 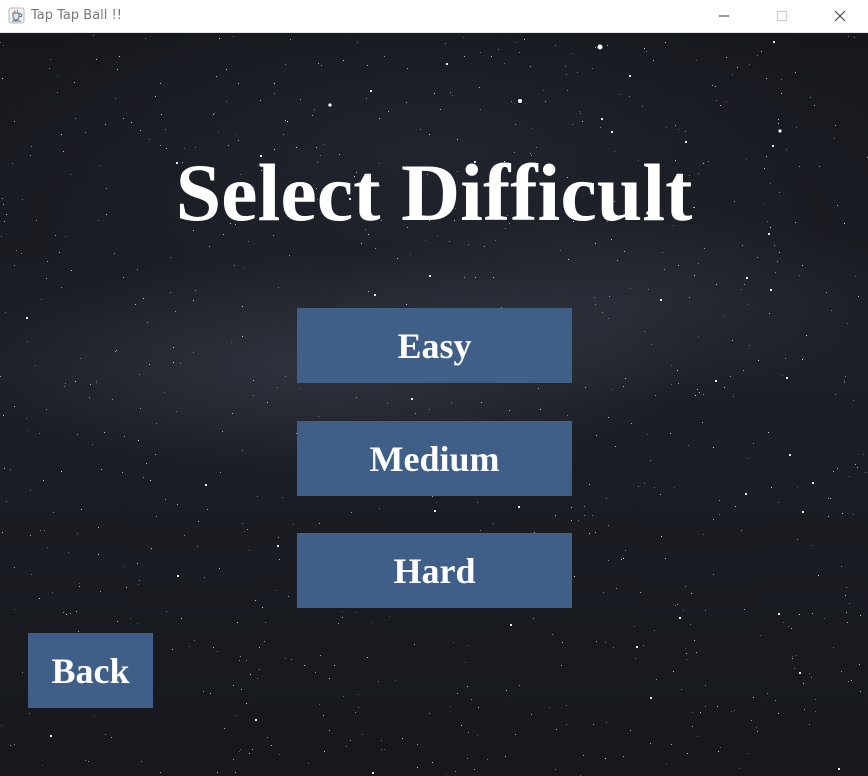 I want to click on minimize-icon, so click(x=724, y=16).